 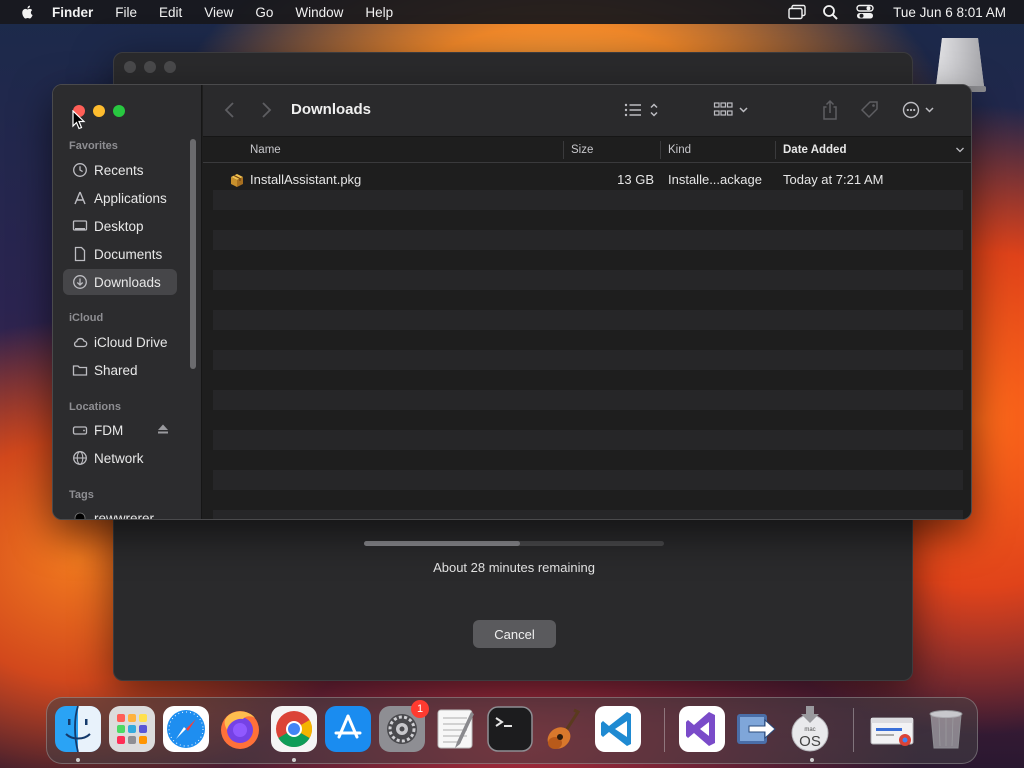 I want to click on dock-launchpad, so click(x=132, y=729).